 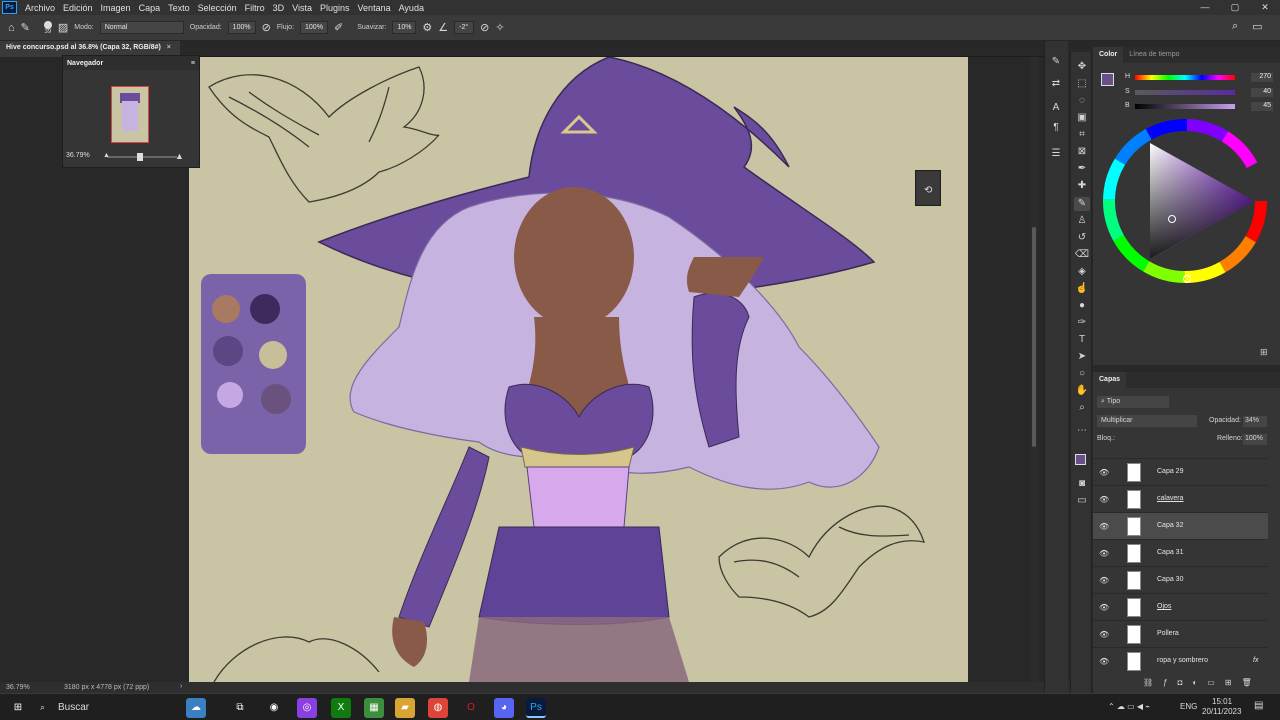 What do you see at coordinates (1082, 408) in the screenshot?
I see `zoom-tool-icon: ⌕` at bounding box center [1082, 408].